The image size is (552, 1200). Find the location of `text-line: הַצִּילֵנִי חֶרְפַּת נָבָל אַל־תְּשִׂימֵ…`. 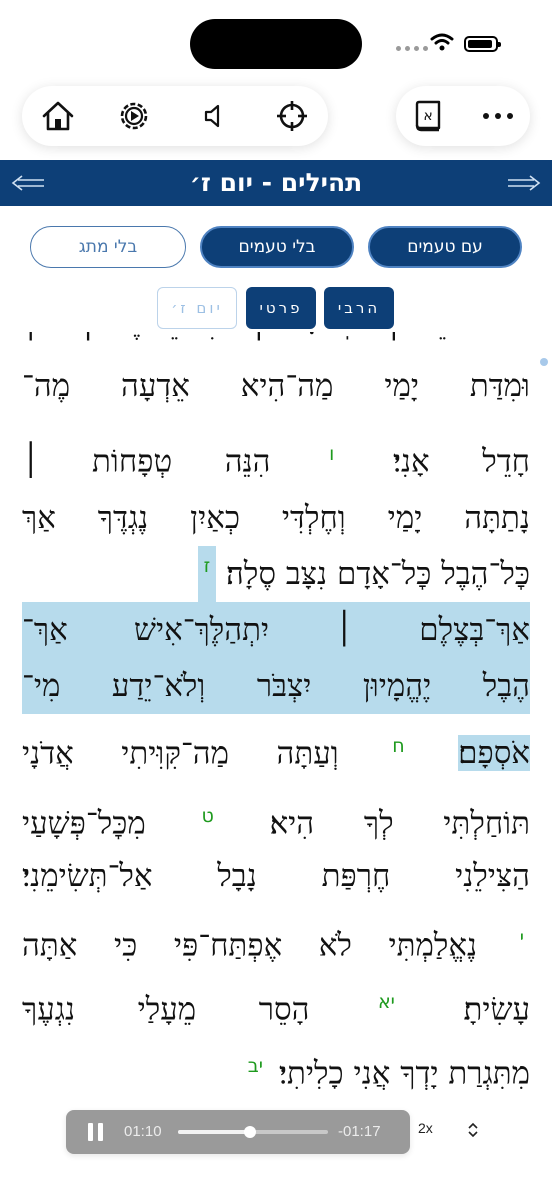

text-line: הַצִּילֵנִי חֶרְפַּת נָבָל אַל־תְּשִׂימֵ… is located at coordinates (276, 876).